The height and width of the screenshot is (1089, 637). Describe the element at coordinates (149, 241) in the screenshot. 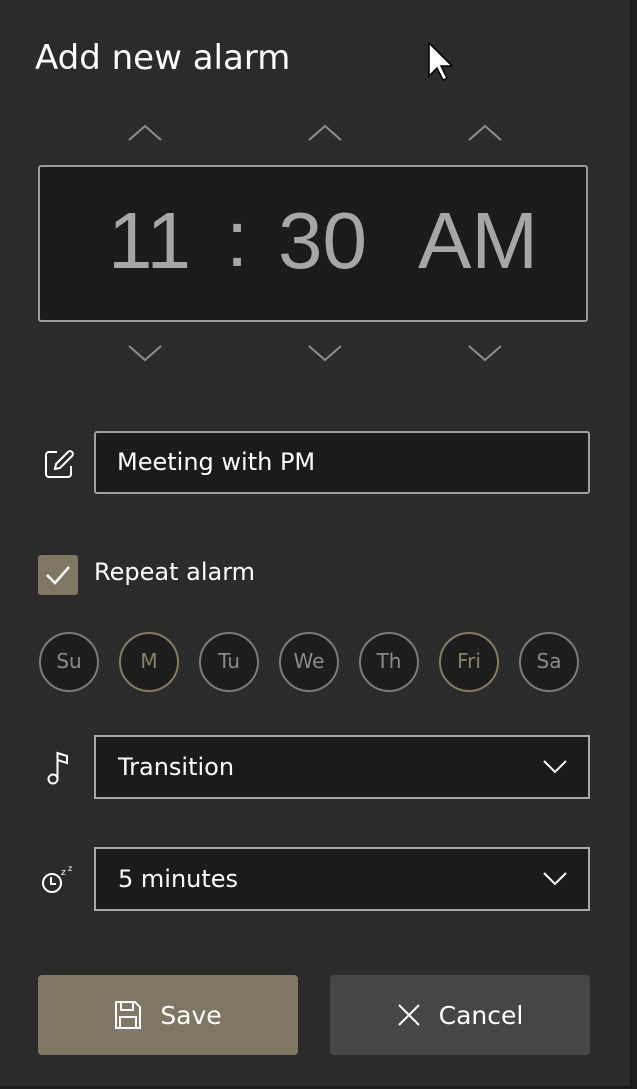

I see `hour-value: 11` at that location.